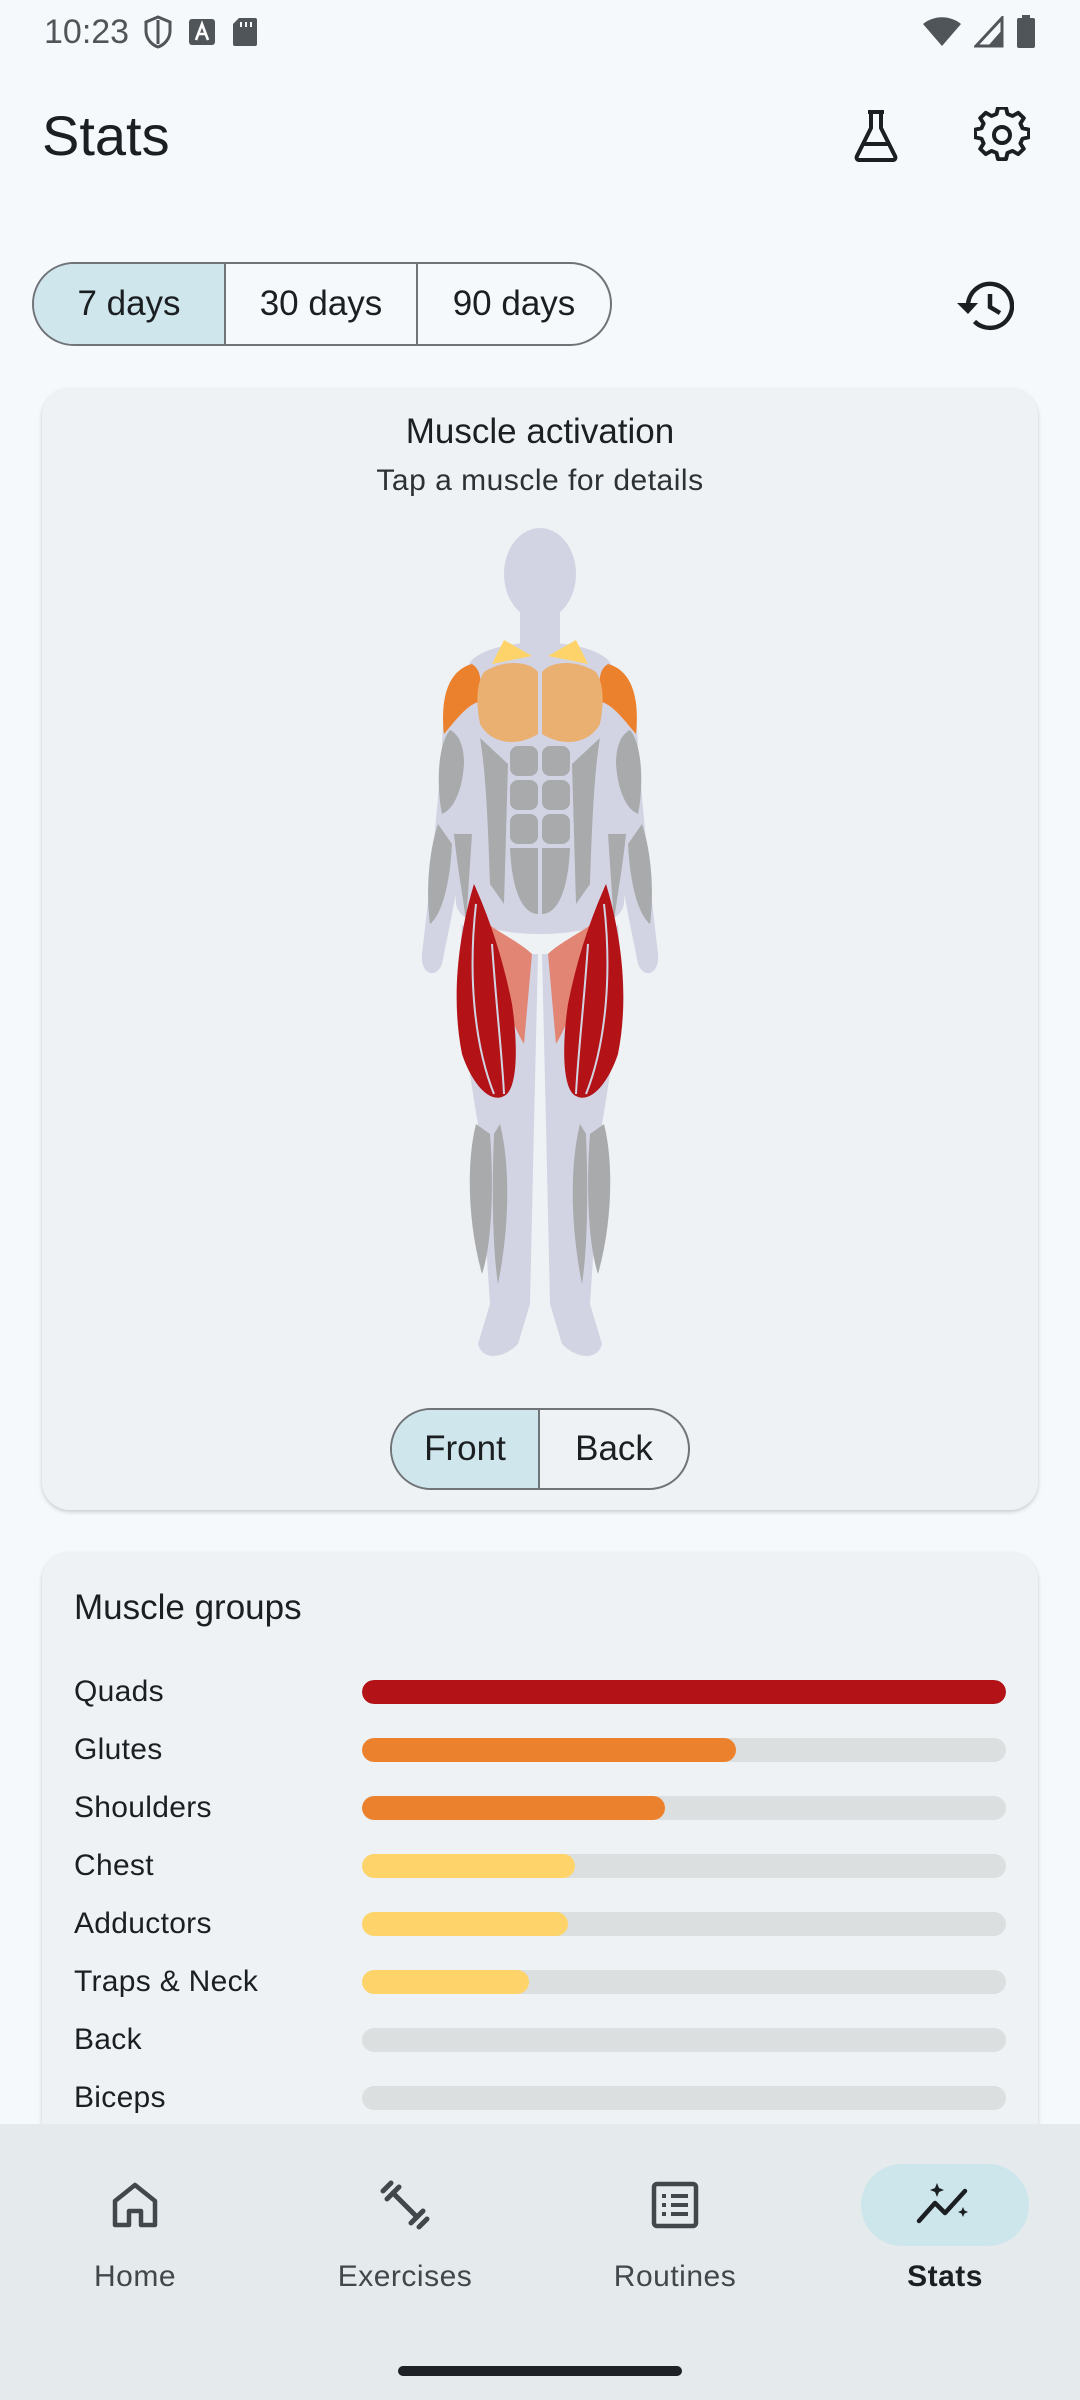 The height and width of the screenshot is (2400, 1080). I want to click on muscle-group-label: Biceps, so click(120, 2097).